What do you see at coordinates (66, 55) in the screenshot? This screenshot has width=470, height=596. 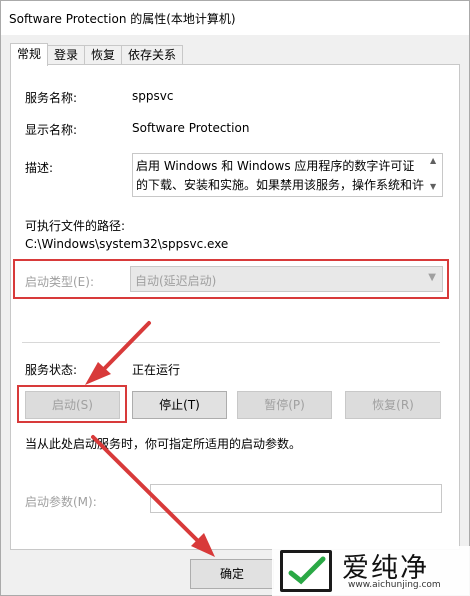 I see `tab-logon: 登录` at bounding box center [66, 55].